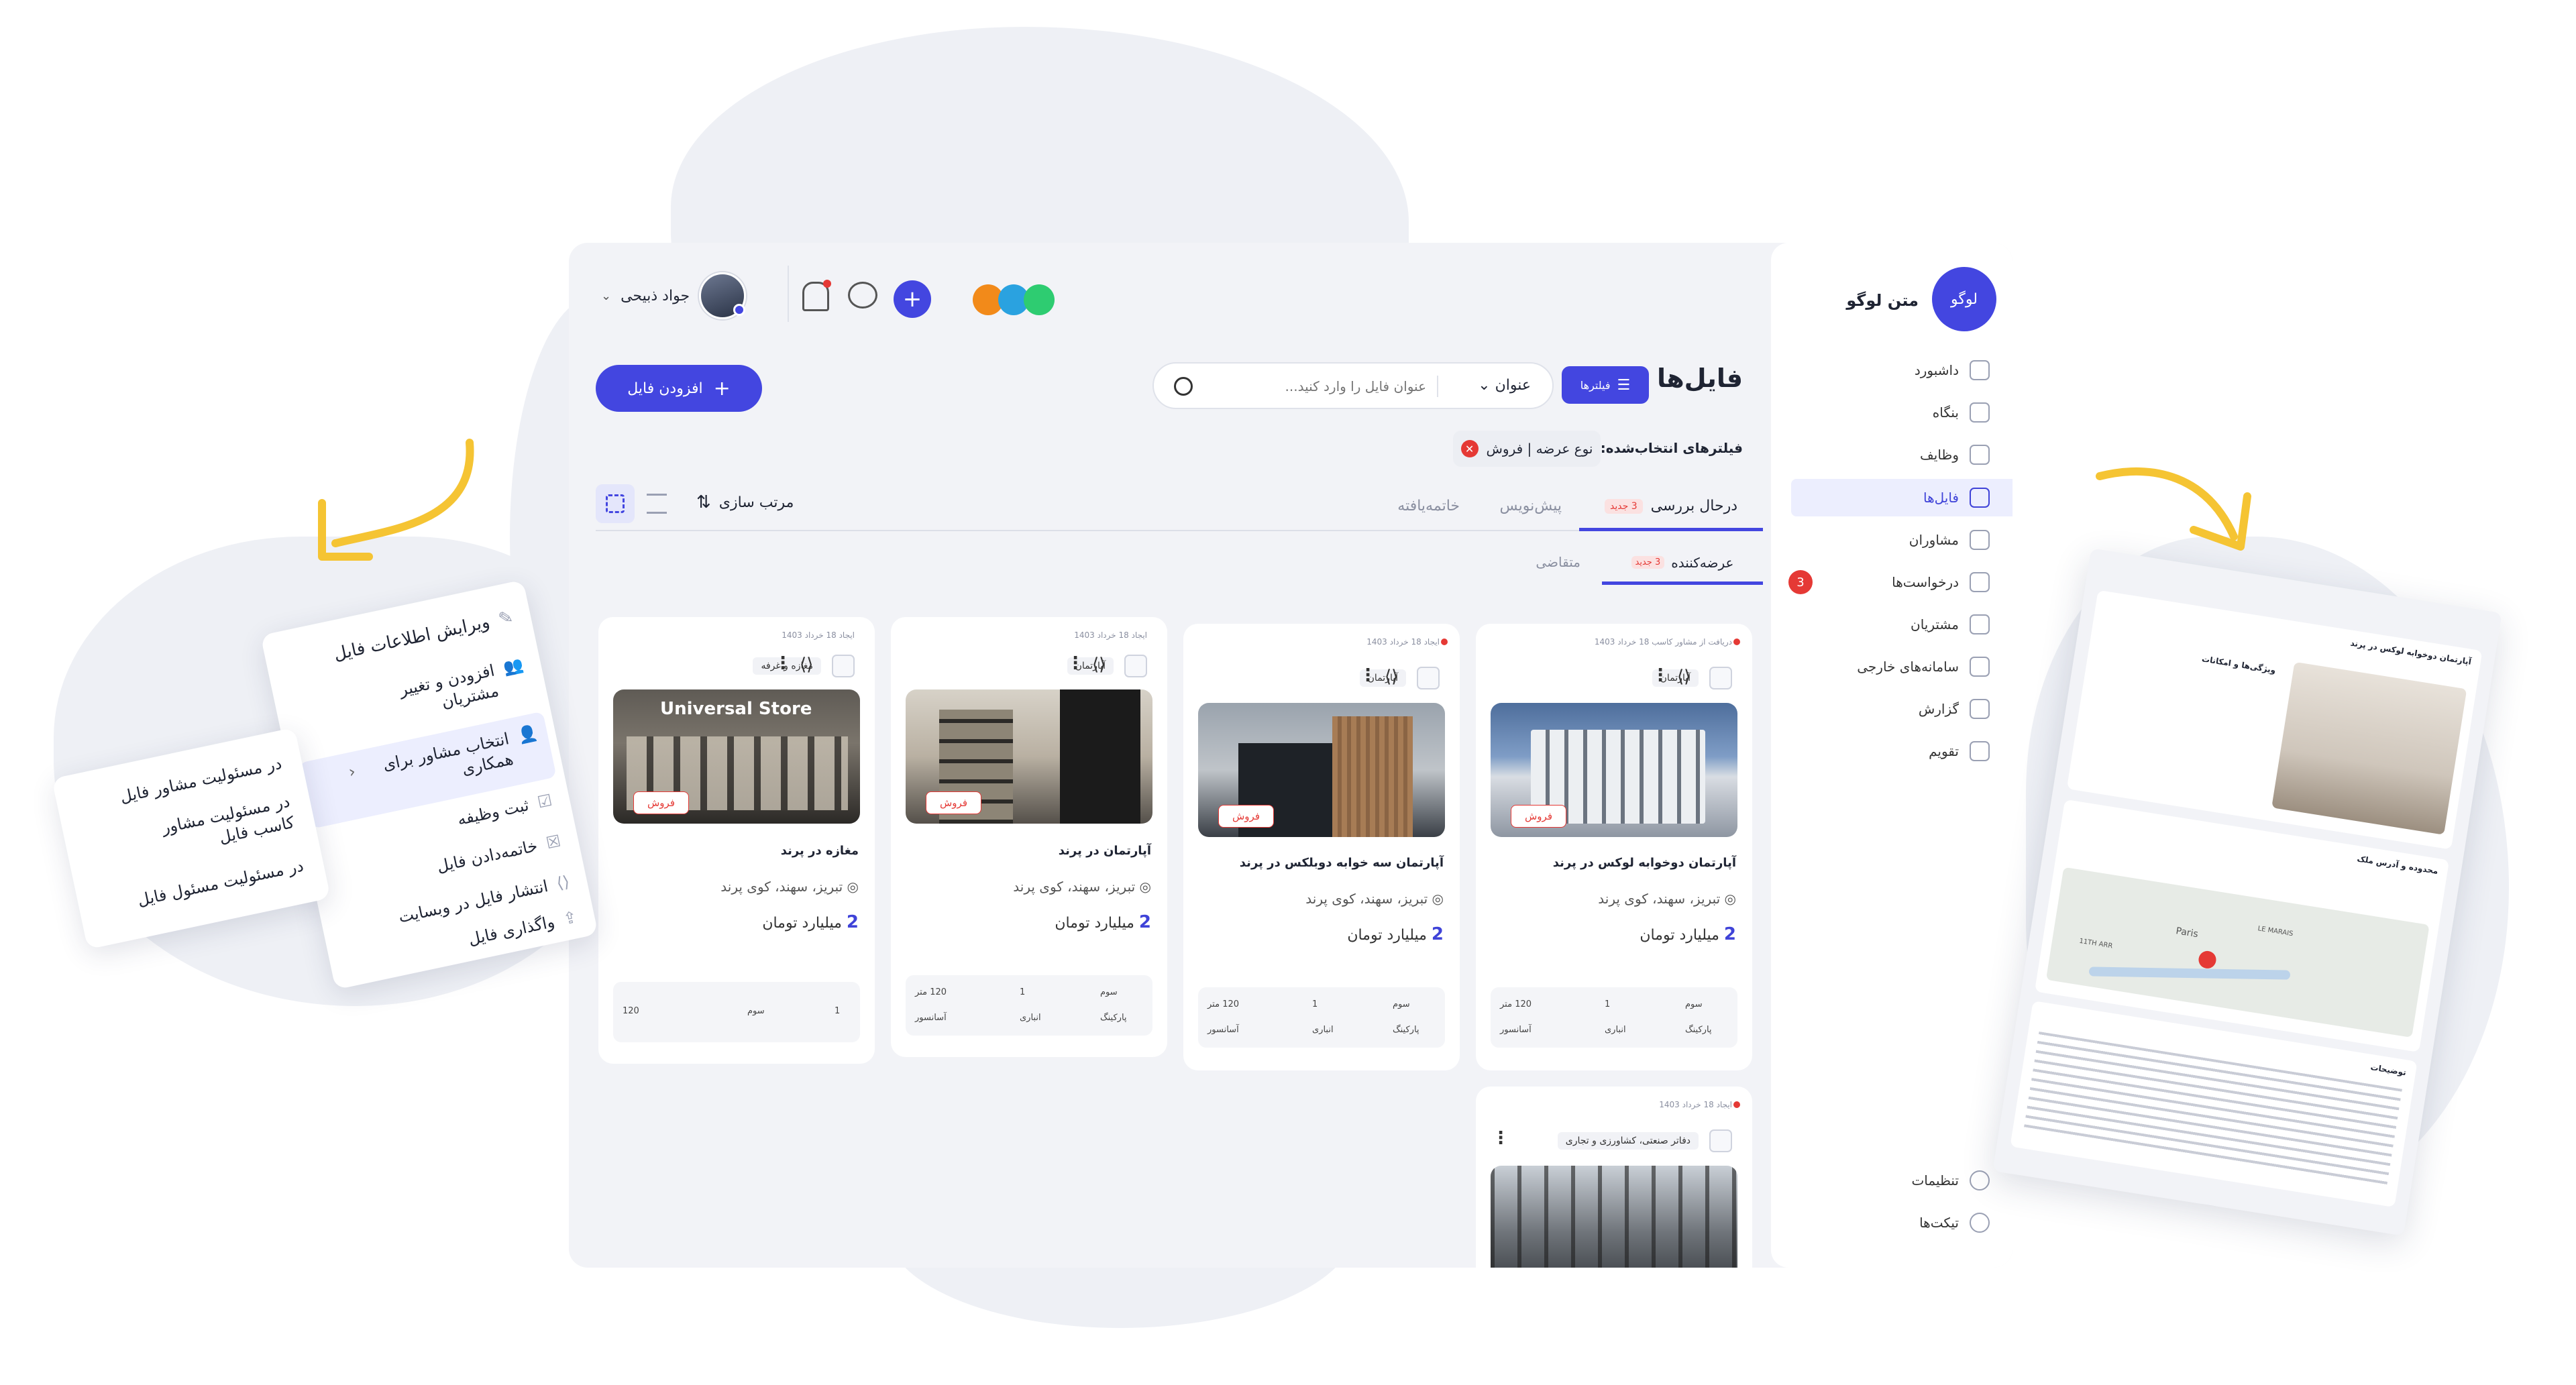  Describe the element at coordinates (1980, 1180) in the screenshot. I see `gear-icon` at that location.